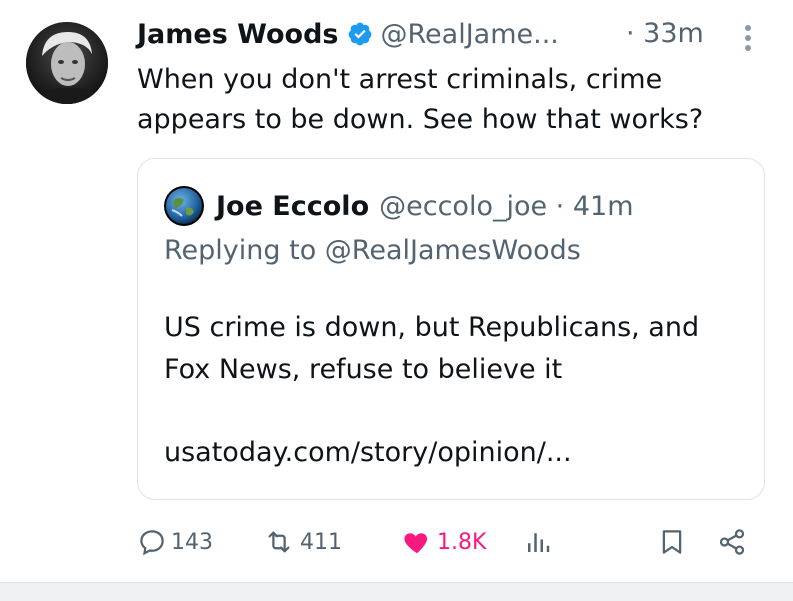  What do you see at coordinates (748, 38) in the screenshot?
I see `more-options-icon` at bounding box center [748, 38].